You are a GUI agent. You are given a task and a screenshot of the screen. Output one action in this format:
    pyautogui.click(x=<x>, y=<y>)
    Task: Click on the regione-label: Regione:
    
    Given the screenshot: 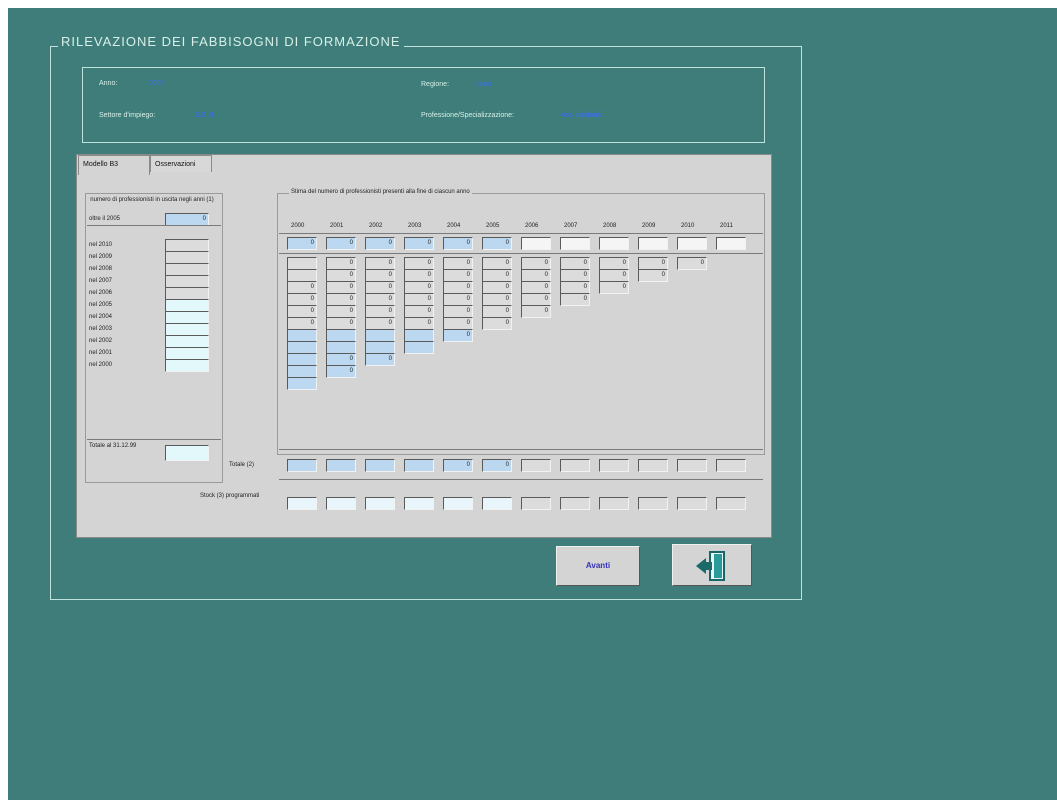 What is the action you would take?
    pyautogui.click(x=435, y=84)
    